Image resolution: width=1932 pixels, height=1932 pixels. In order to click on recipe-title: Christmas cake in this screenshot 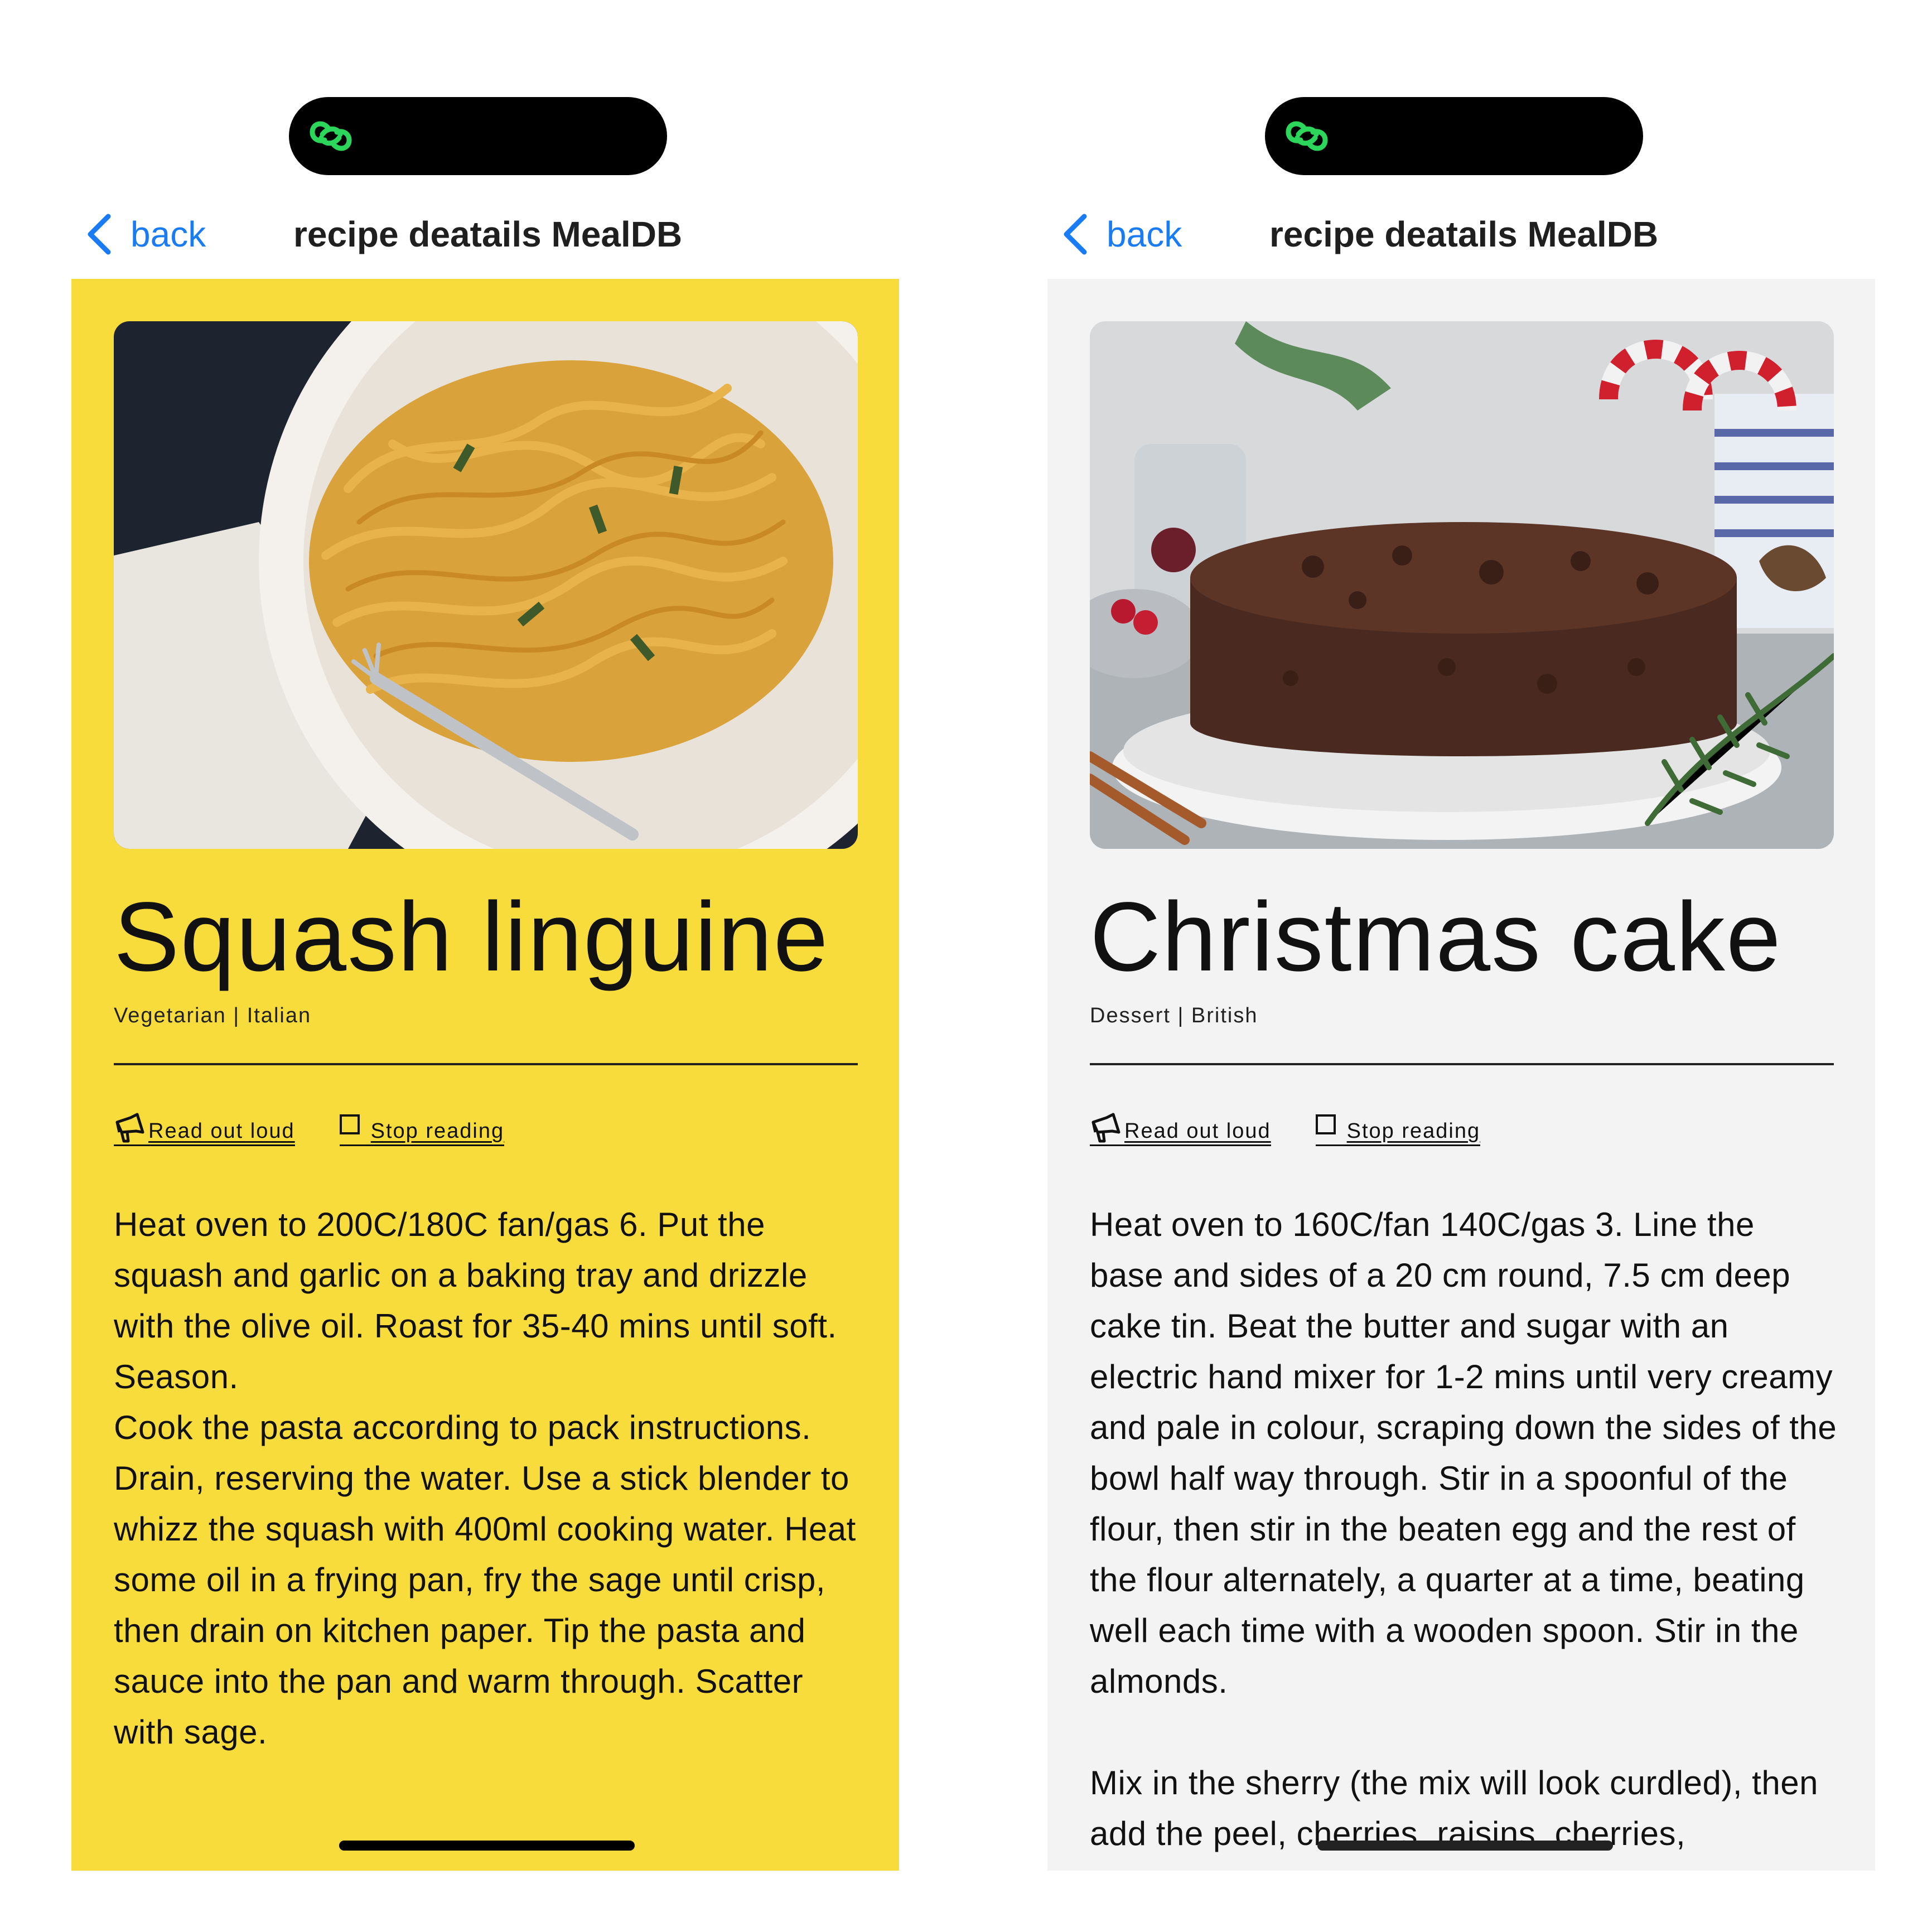, I will do `click(1436, 937)`.